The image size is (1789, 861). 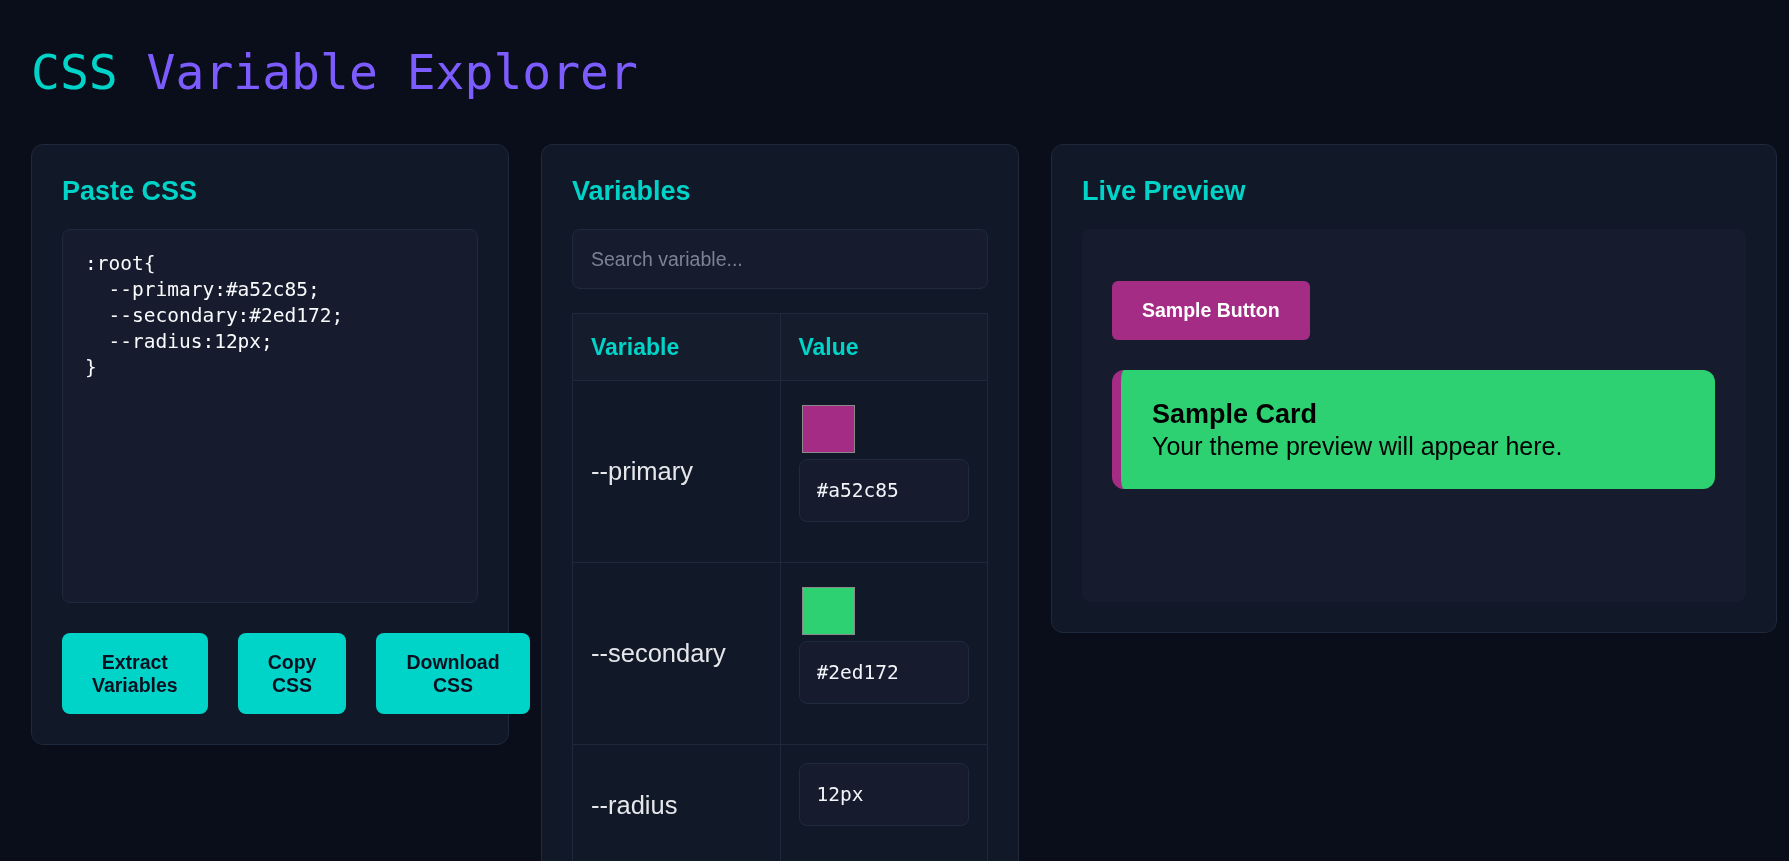 I want to click on copy-css-button: Copy CSS, so click(x=292, y=673).